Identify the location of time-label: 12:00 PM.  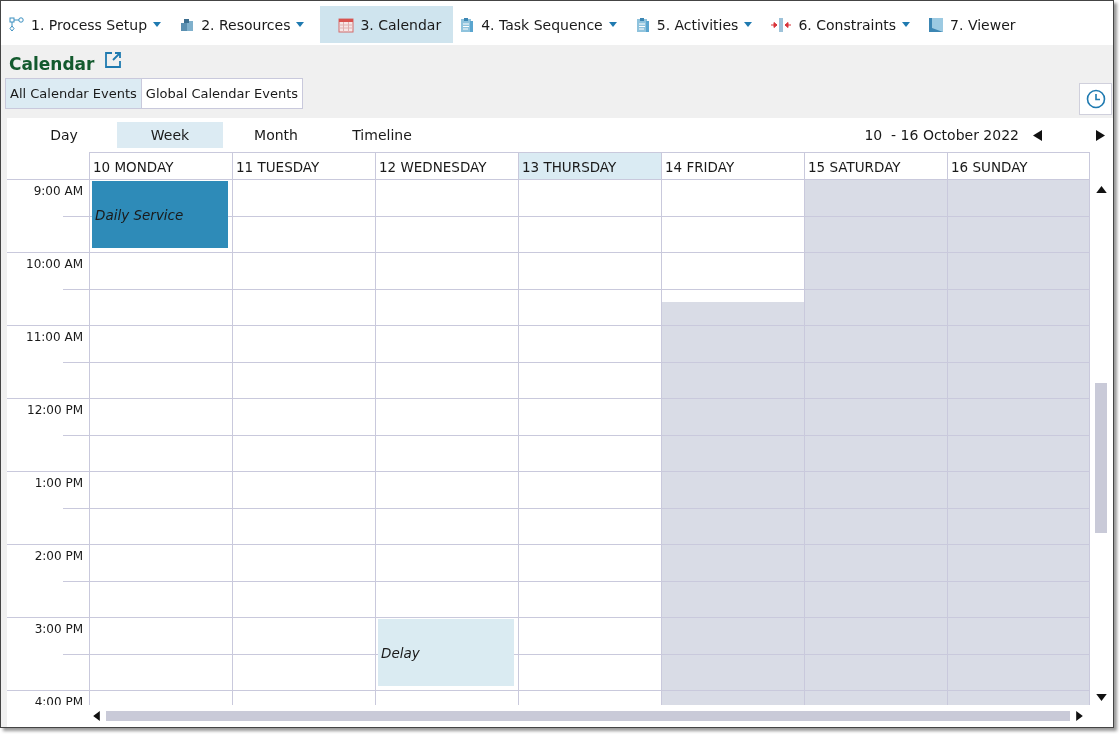
(55, 409).